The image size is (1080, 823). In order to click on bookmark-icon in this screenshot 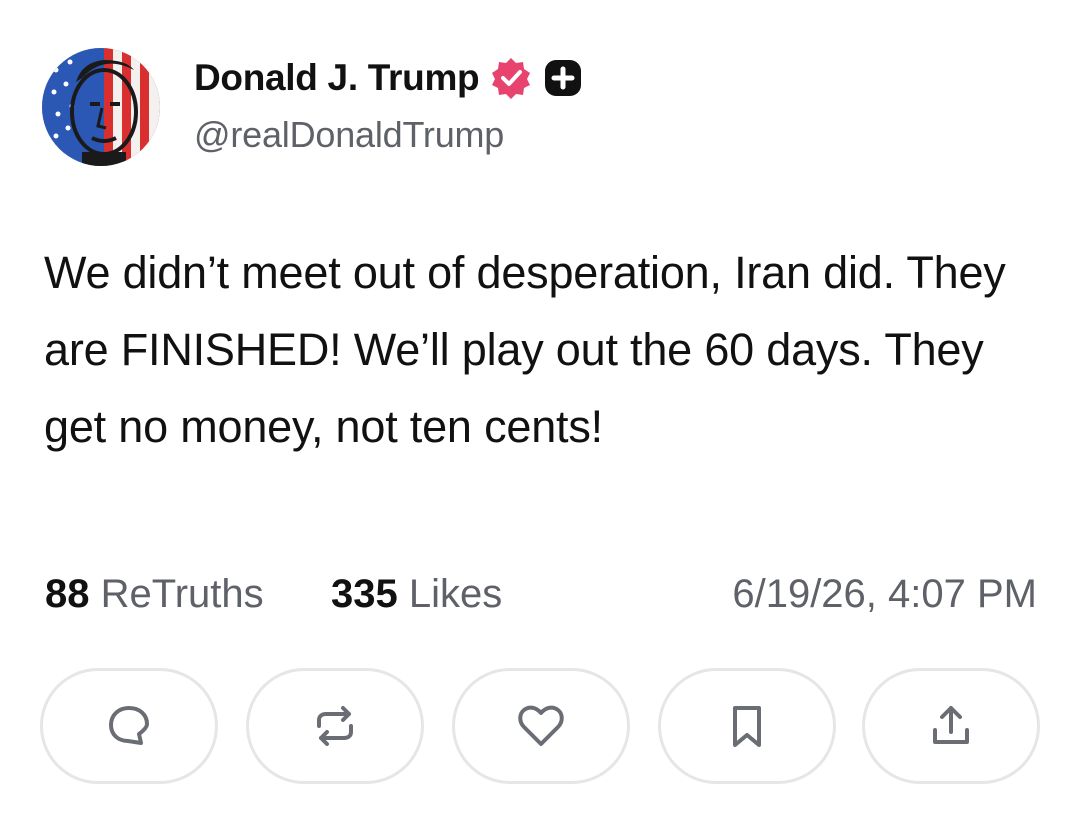, I will do `click(747, 726)`.